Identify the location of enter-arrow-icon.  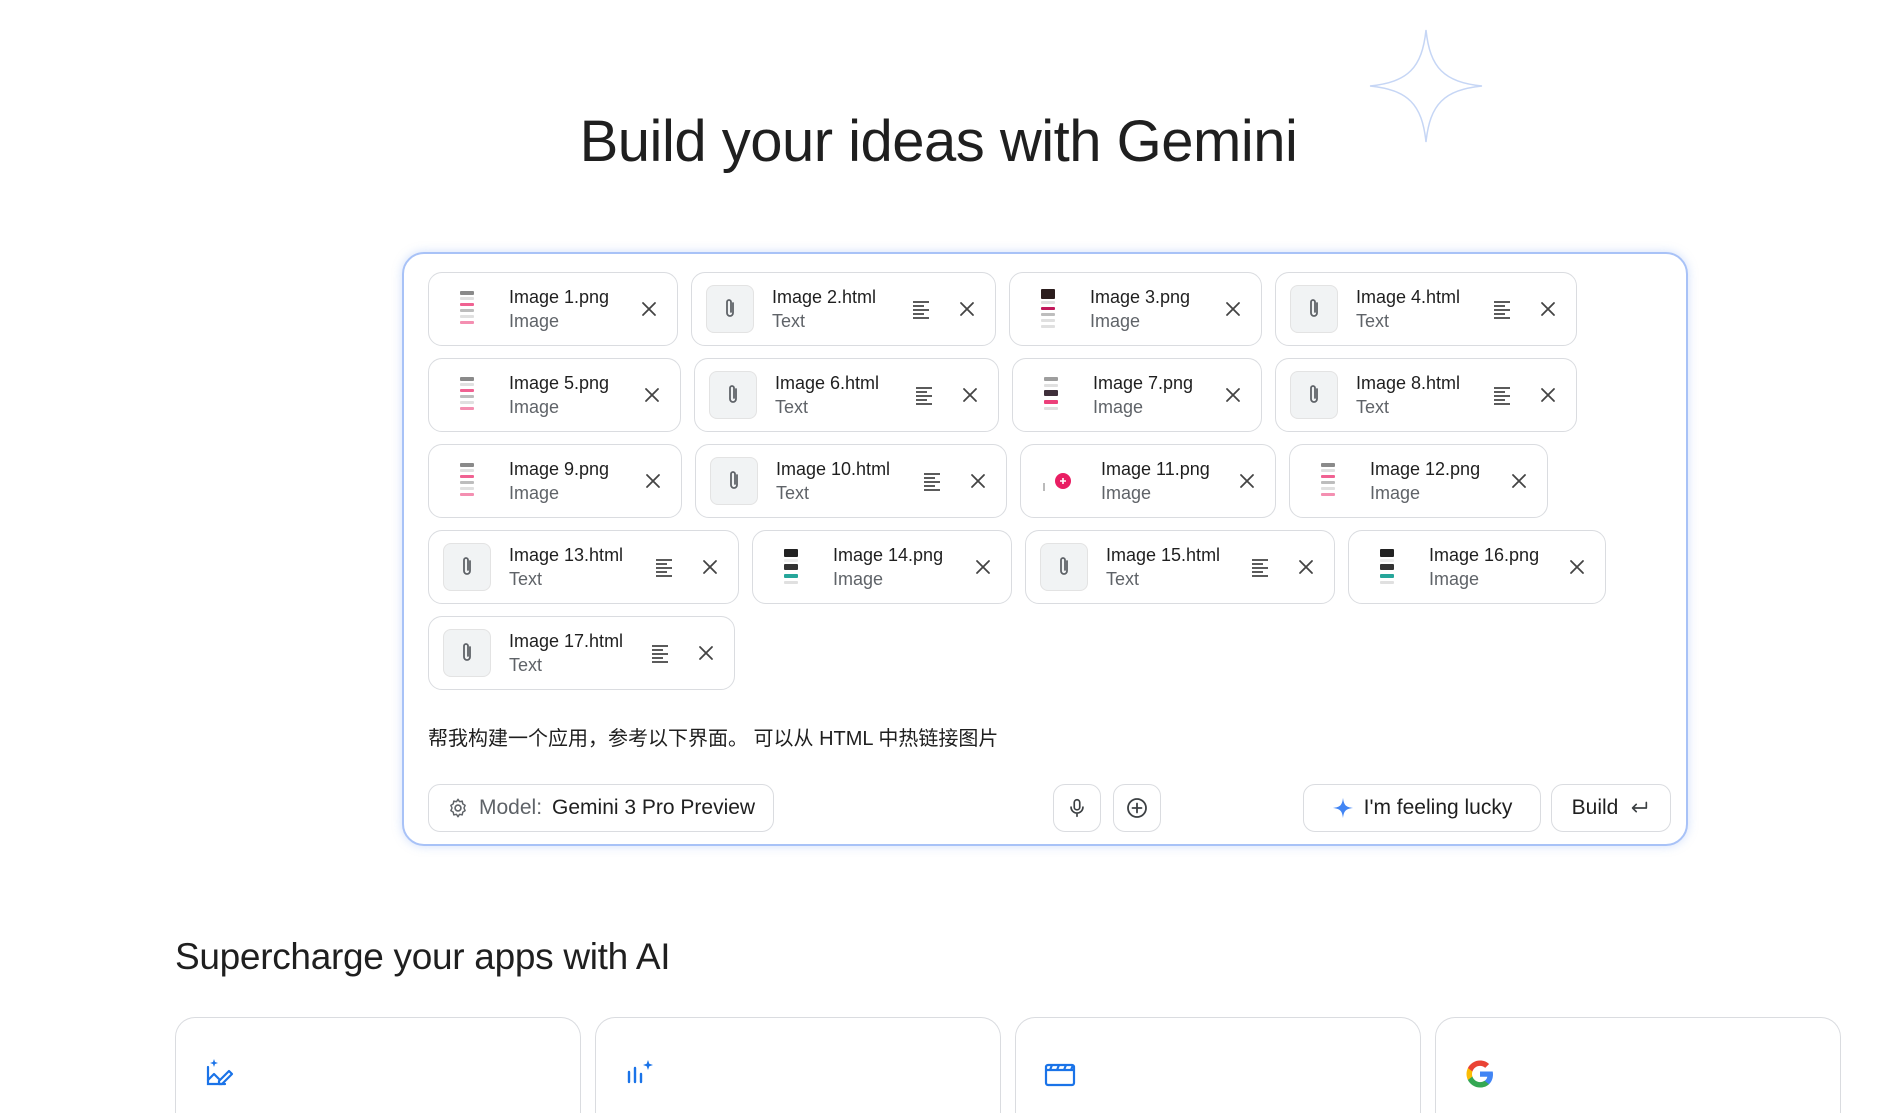
(1640, 807).